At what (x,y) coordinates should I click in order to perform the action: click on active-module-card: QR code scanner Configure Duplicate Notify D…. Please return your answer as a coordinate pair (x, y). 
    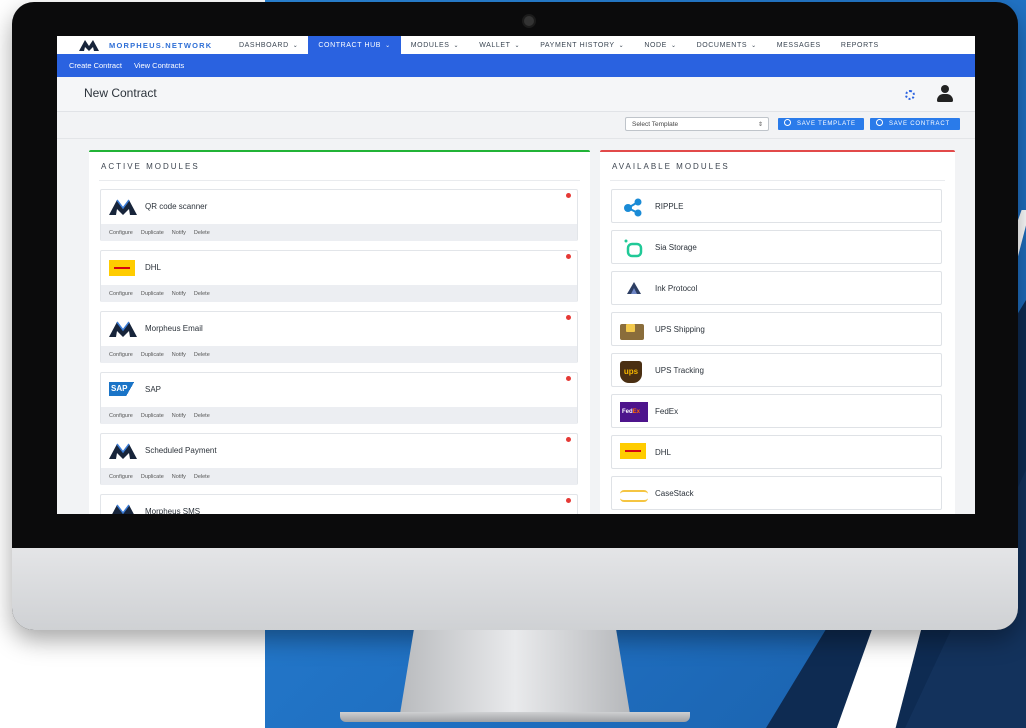
    Looking at the image, I should click on (339, 215).